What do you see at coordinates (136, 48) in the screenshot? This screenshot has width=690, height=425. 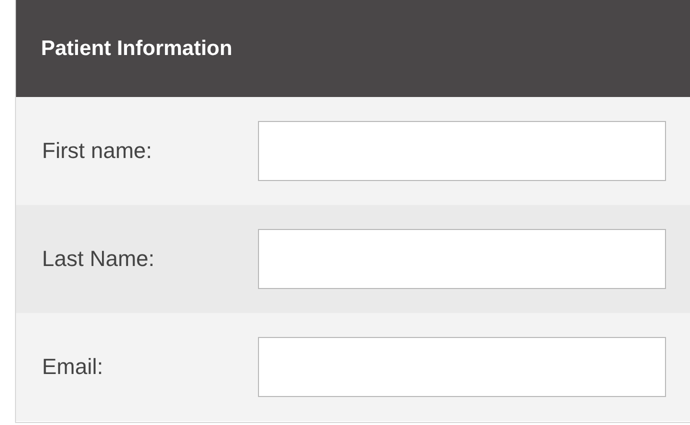 I see `panel-title: Patient Information` at bounding box center [136, 48].